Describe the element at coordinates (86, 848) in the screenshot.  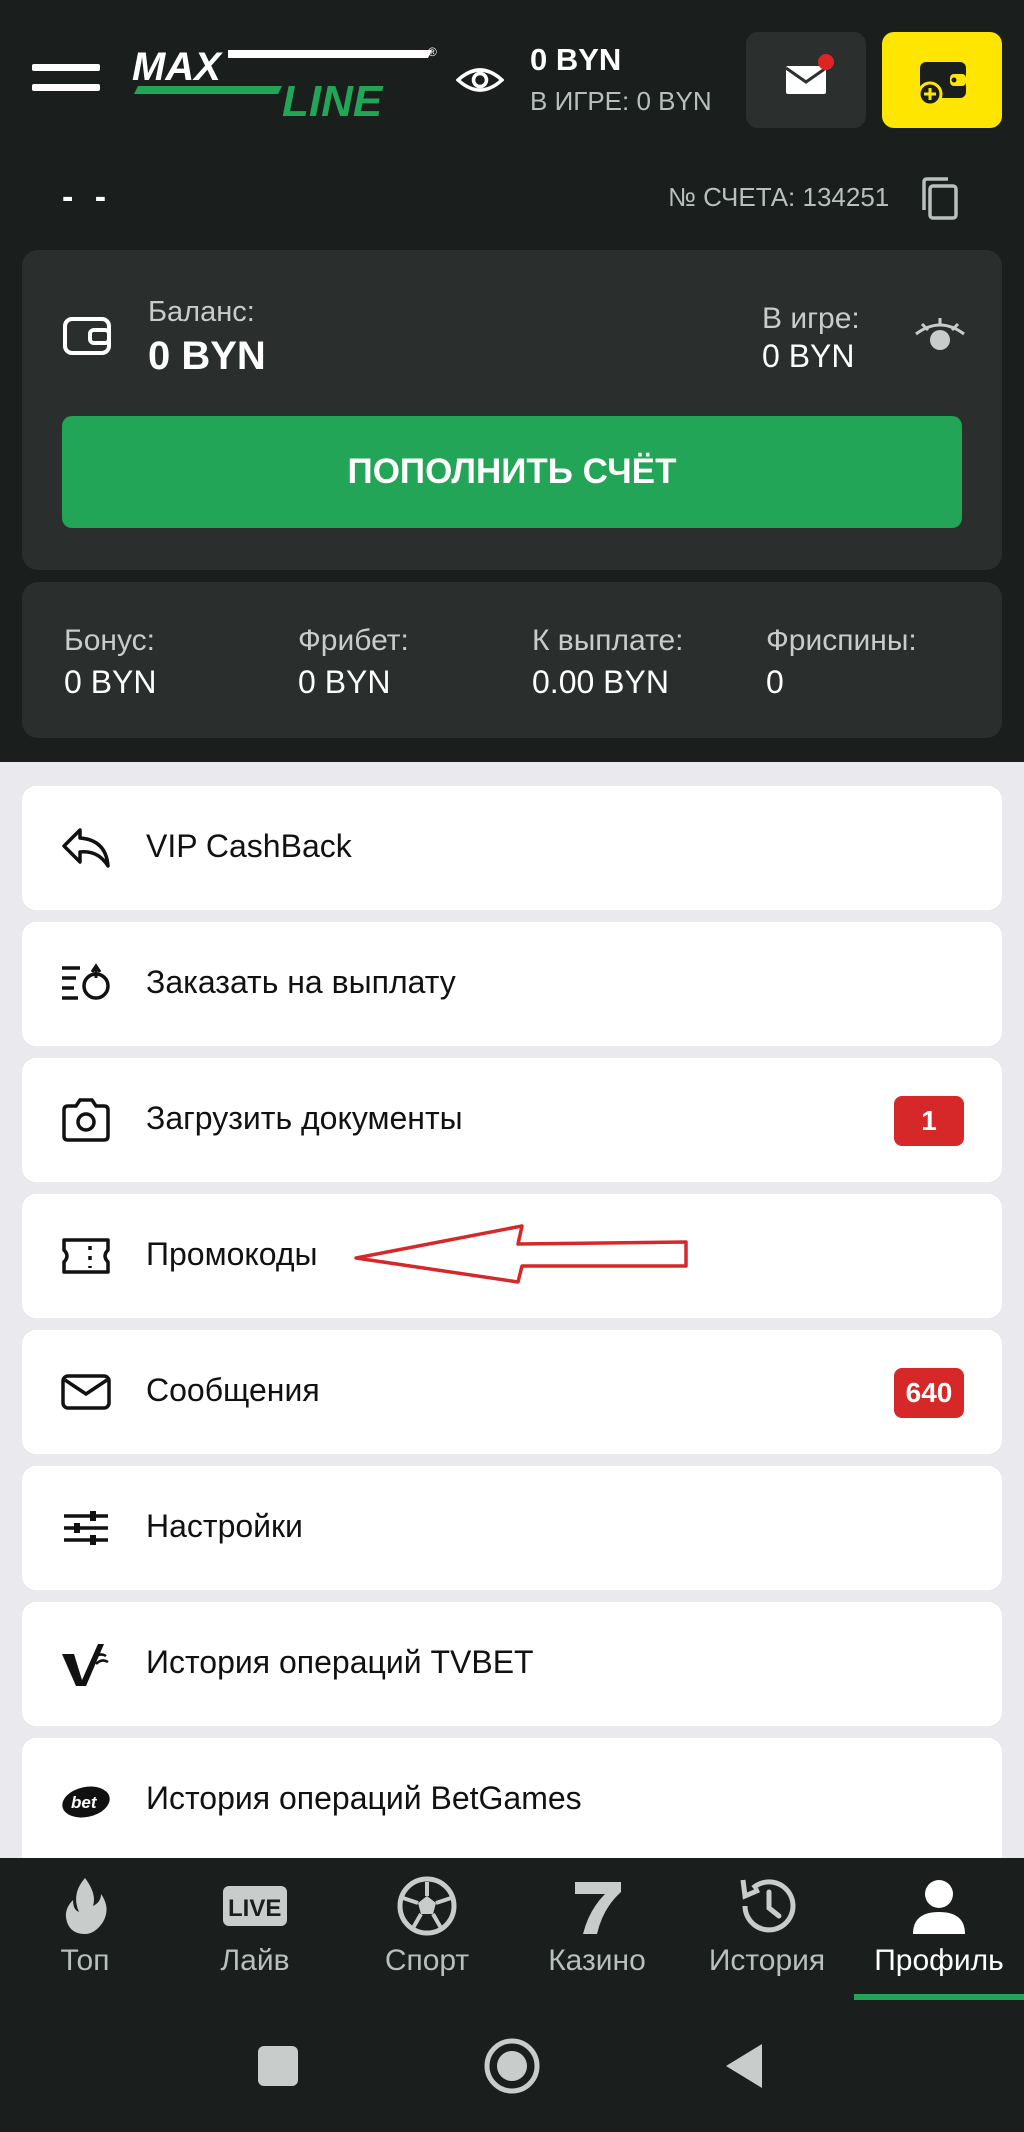
I see `reply-icon` at that location.